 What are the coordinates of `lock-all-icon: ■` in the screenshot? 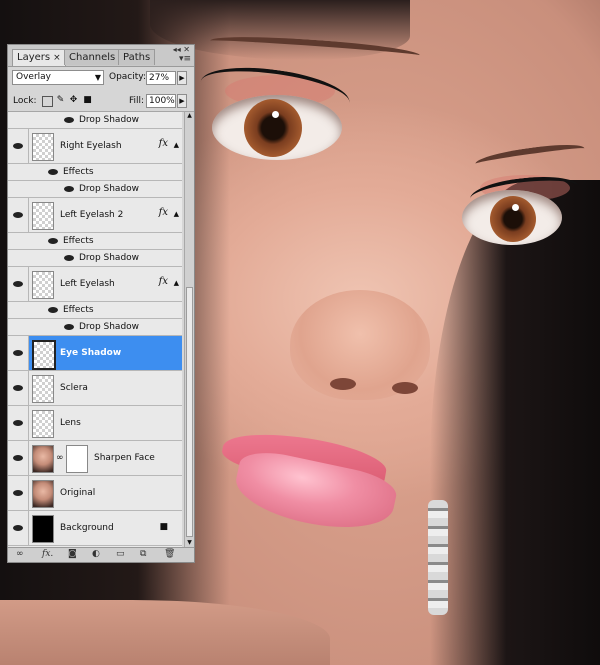 It's located at (87, 100).